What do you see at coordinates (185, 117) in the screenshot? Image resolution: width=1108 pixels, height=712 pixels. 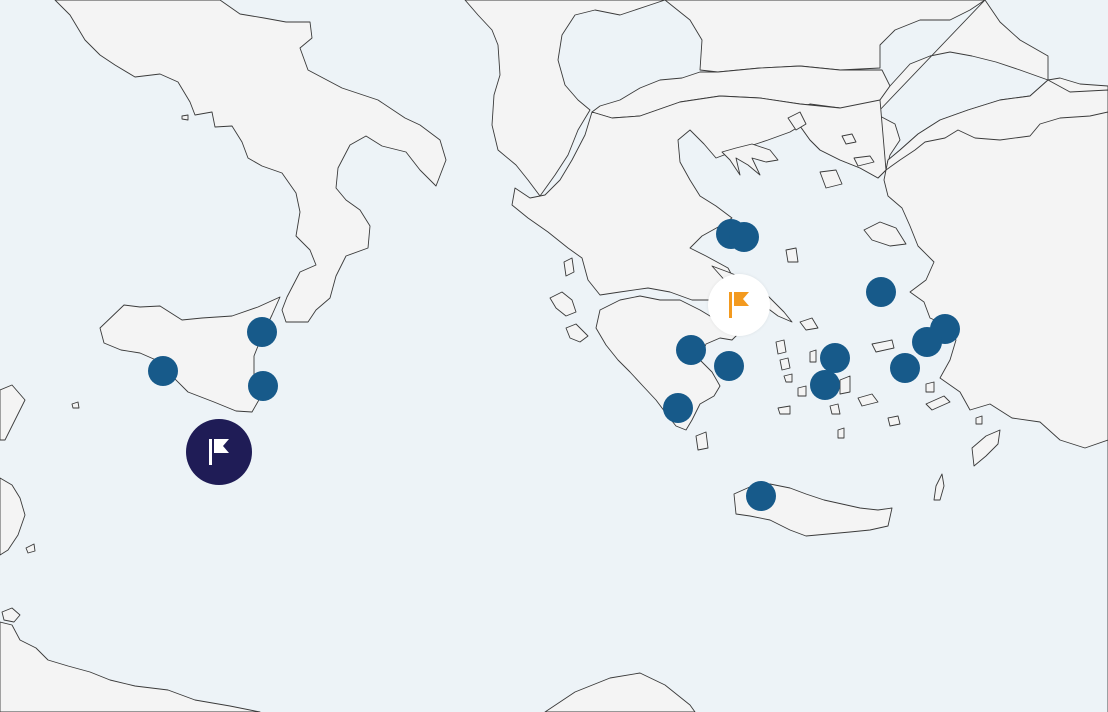 I see `land-islet` at bounding box center [185, 117].